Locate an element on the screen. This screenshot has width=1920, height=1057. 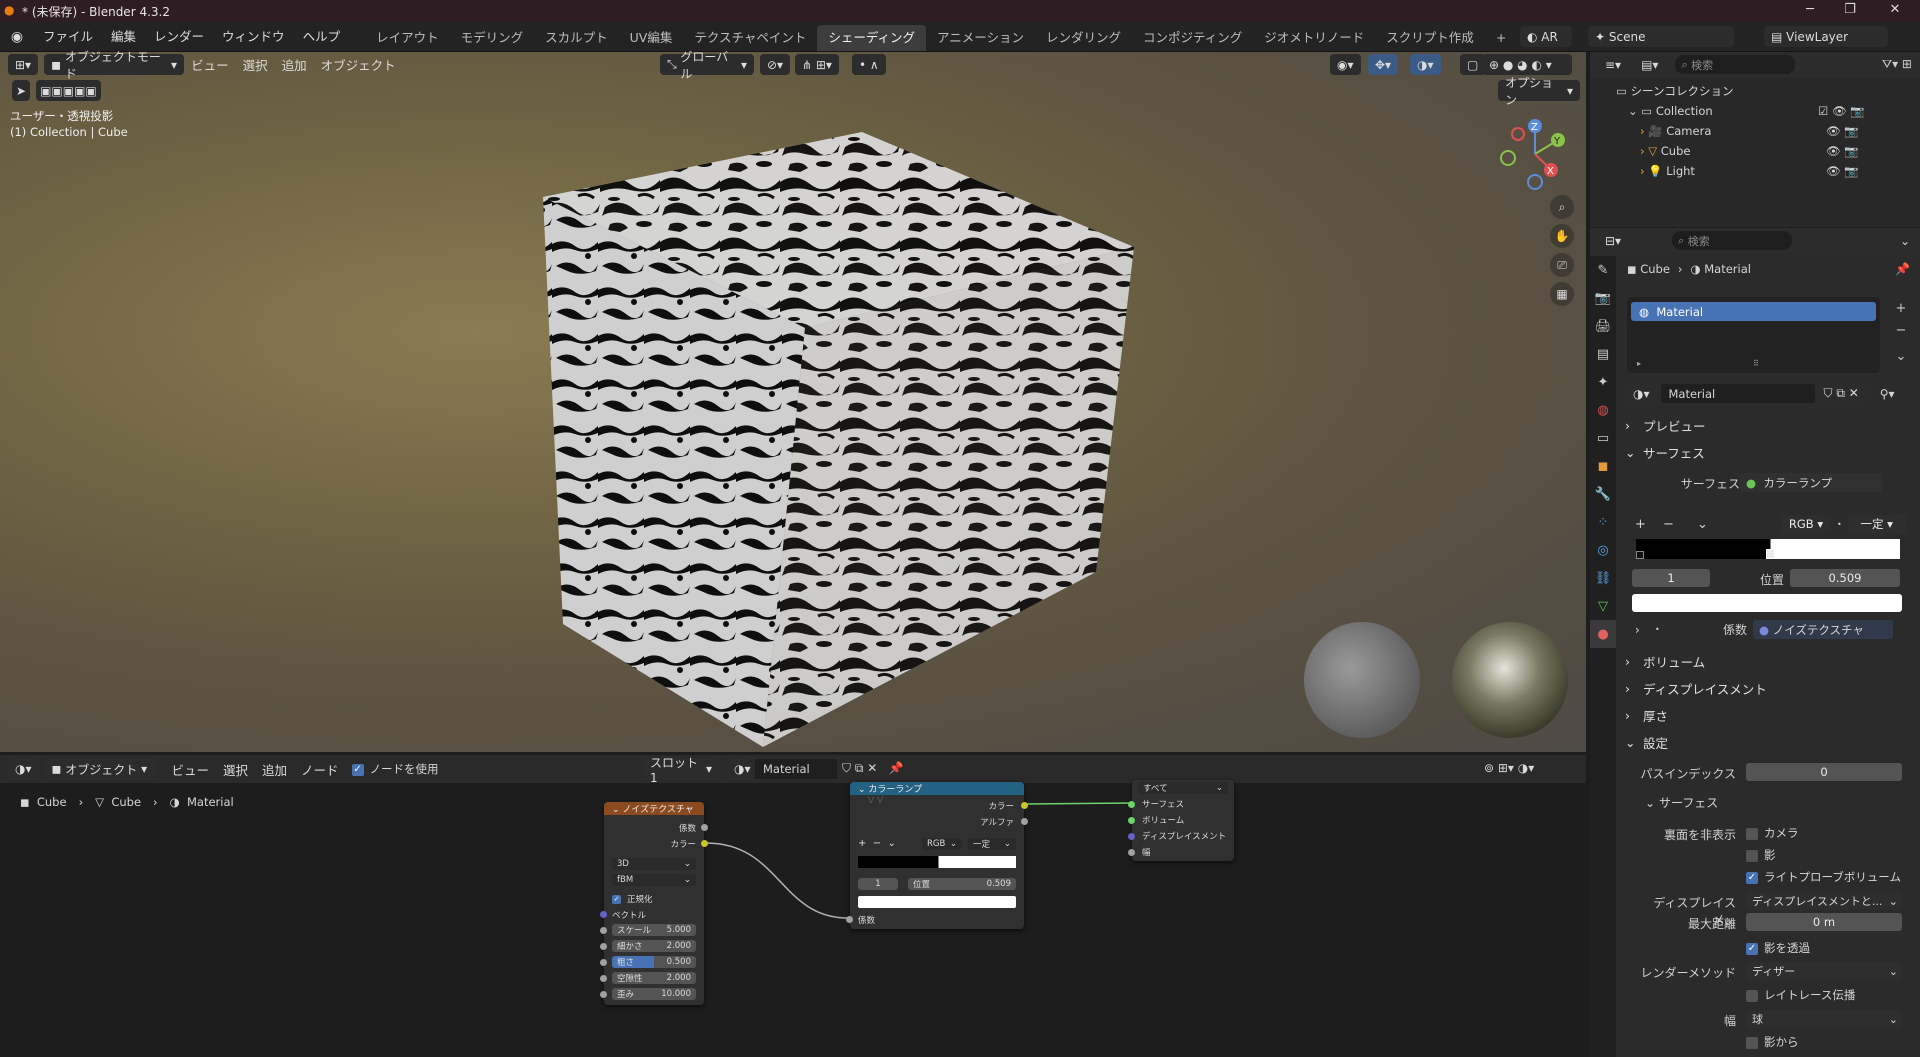
camera-view-icon: ⎚ is located at coordinates (1562, 265).